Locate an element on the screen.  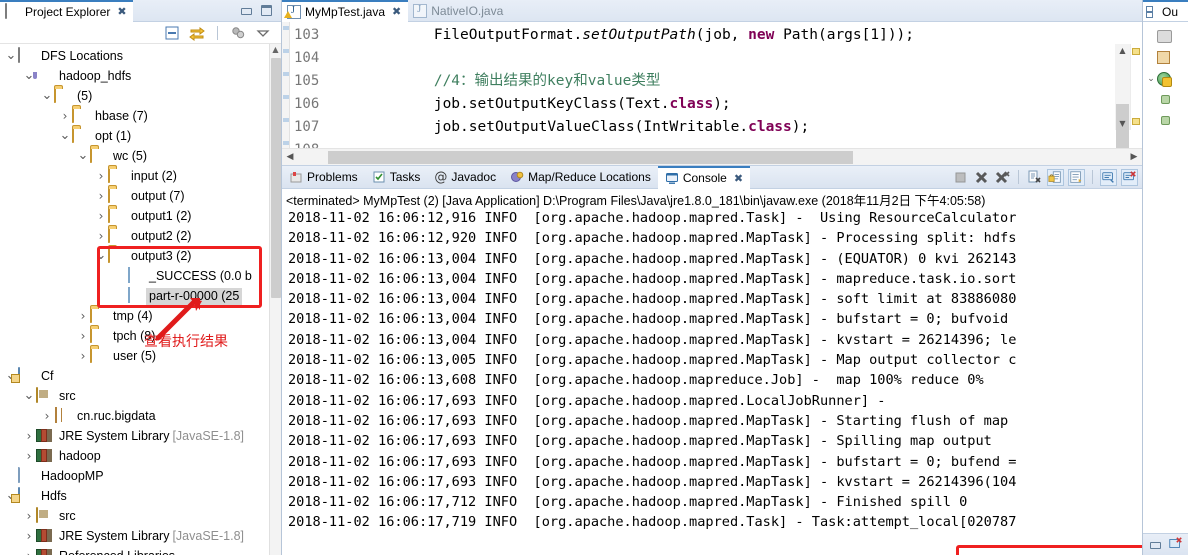
editor-overview-ruler is located at coordinates (1136, 87).